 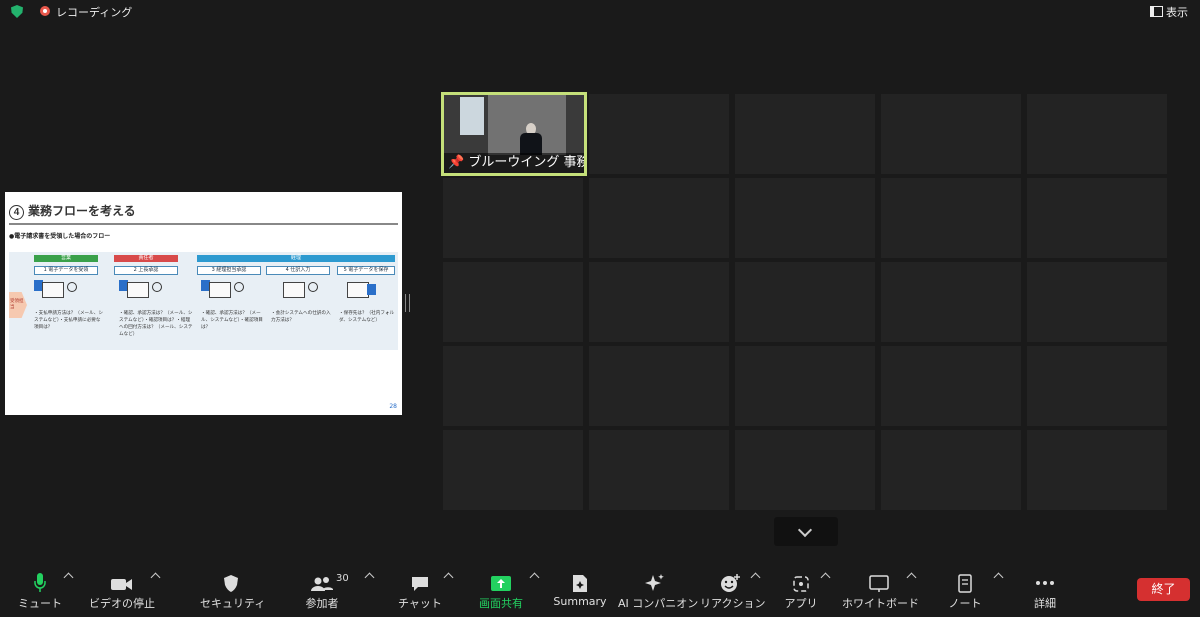 I want to click on collapse-grid-button, so click(x=806, y=531).